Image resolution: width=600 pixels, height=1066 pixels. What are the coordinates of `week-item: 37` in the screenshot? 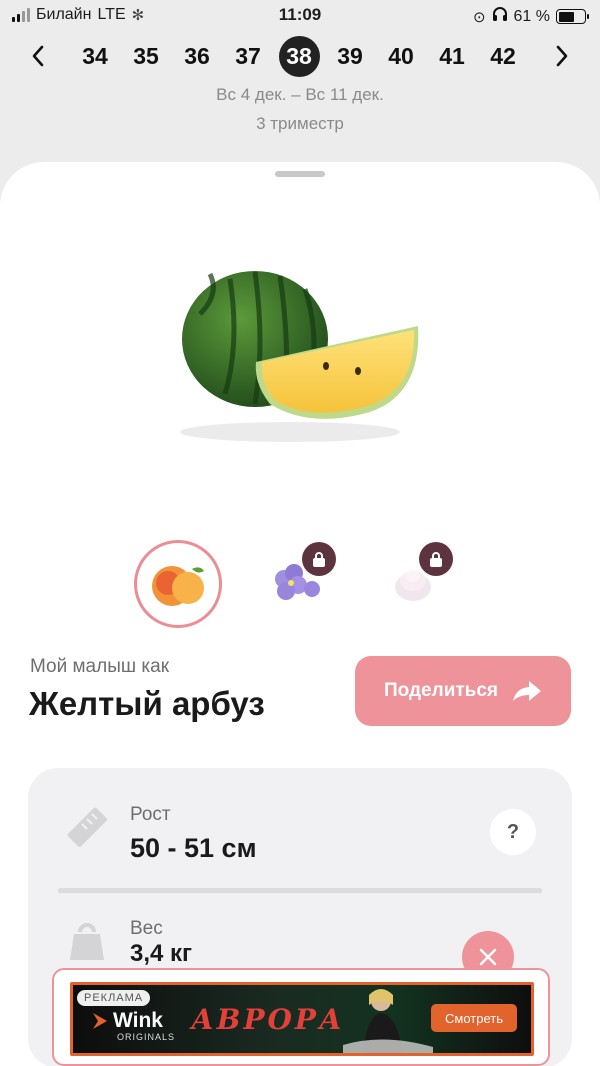 It's located at (248, 56).